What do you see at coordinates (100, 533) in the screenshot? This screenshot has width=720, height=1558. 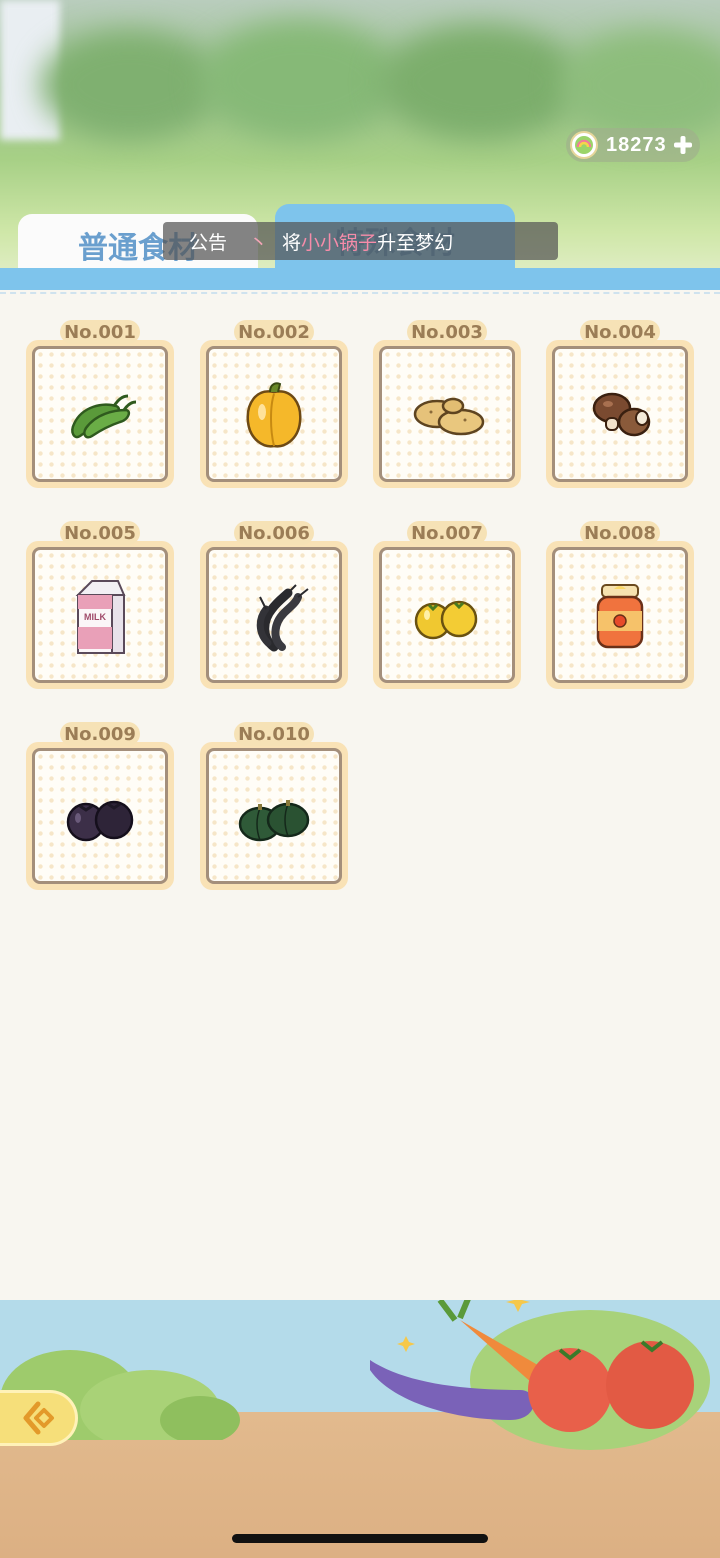 I see `ingredient-number: No.005` at bounding box center [100, 533].